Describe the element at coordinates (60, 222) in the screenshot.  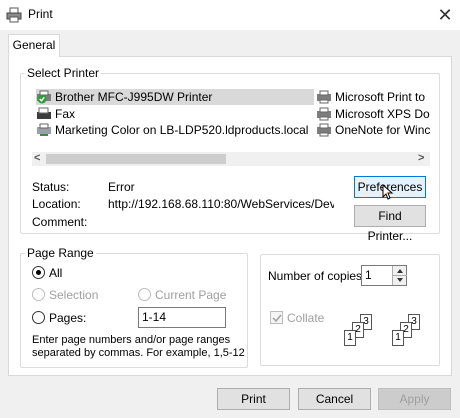
I see `comment-label: Comment:` at that location.